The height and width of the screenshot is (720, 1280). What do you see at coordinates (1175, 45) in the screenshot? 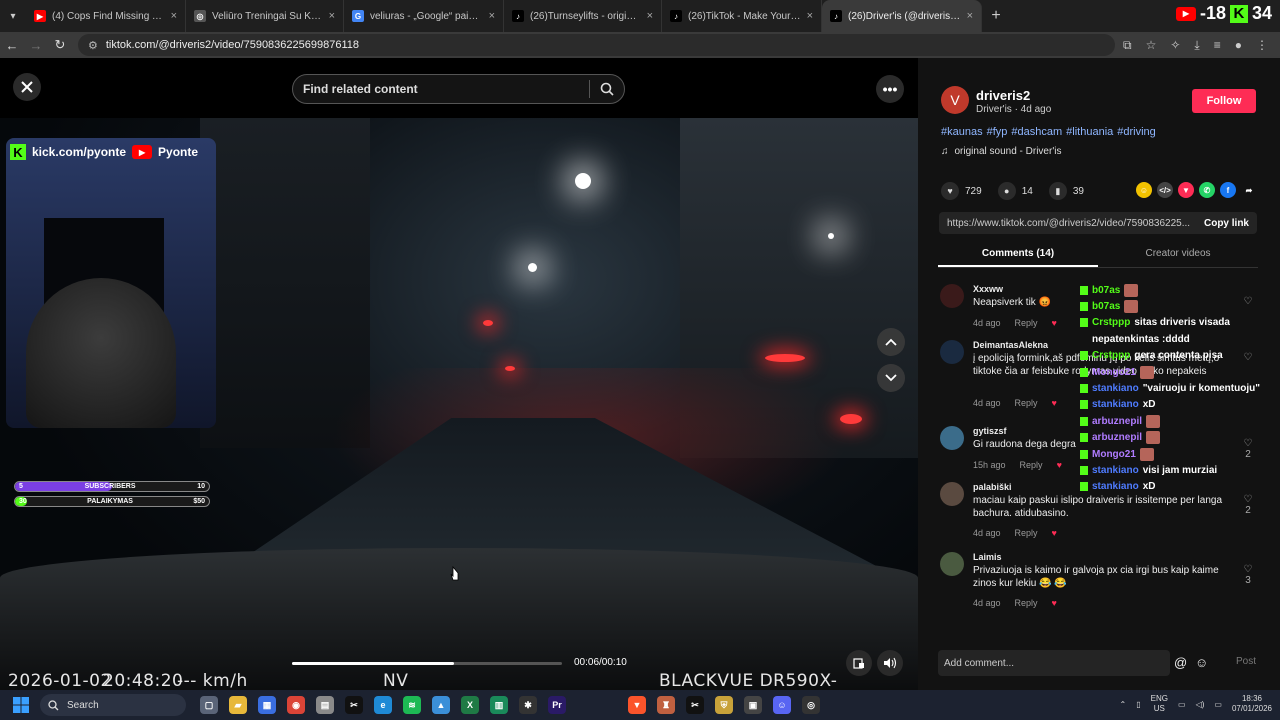
I see `extensions-icon: ✧` at bounding box center [1175, 45].